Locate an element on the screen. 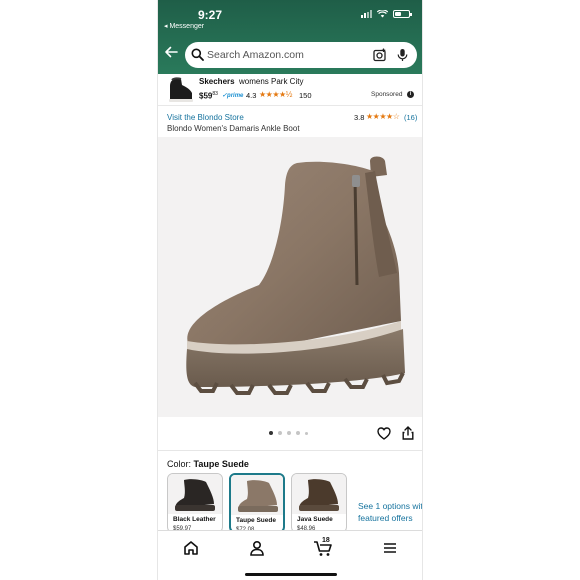 The height and width of the screenshot is (580, 580). search-icon is located at coordinates (197, 54).